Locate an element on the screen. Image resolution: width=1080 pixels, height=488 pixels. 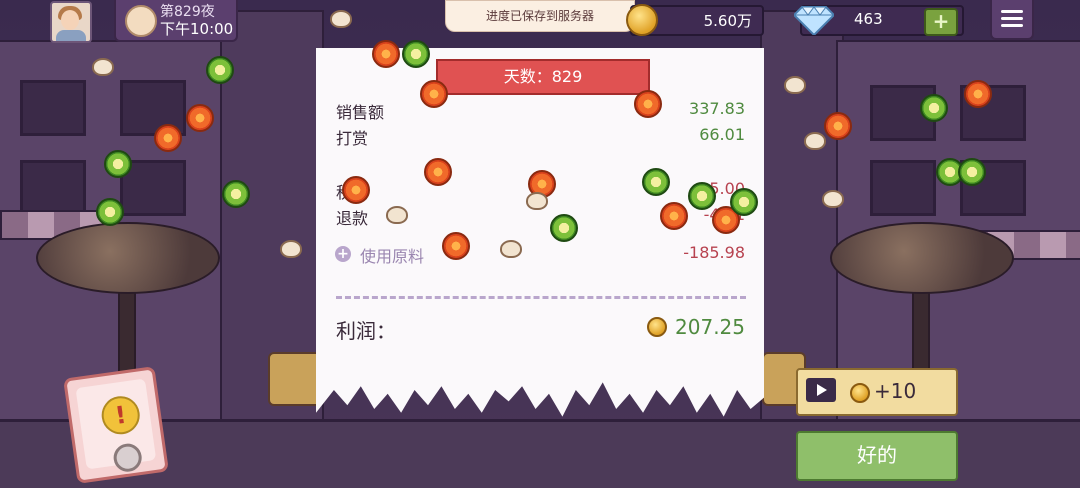
save-toast: 进度已保存到服务器 is located at coordinates (540, 16).